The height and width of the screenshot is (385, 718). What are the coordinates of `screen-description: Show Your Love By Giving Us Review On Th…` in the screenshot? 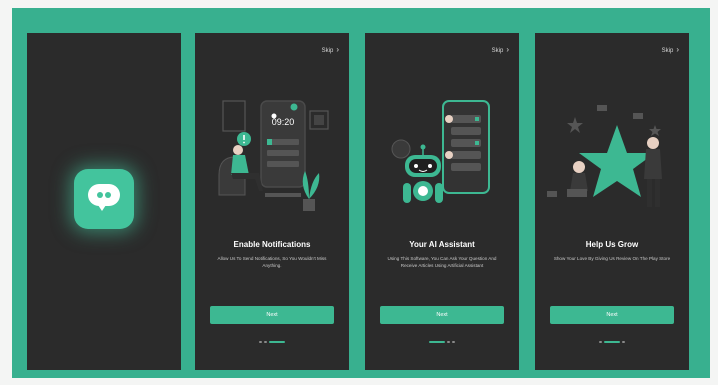 It's located at (612, 258).